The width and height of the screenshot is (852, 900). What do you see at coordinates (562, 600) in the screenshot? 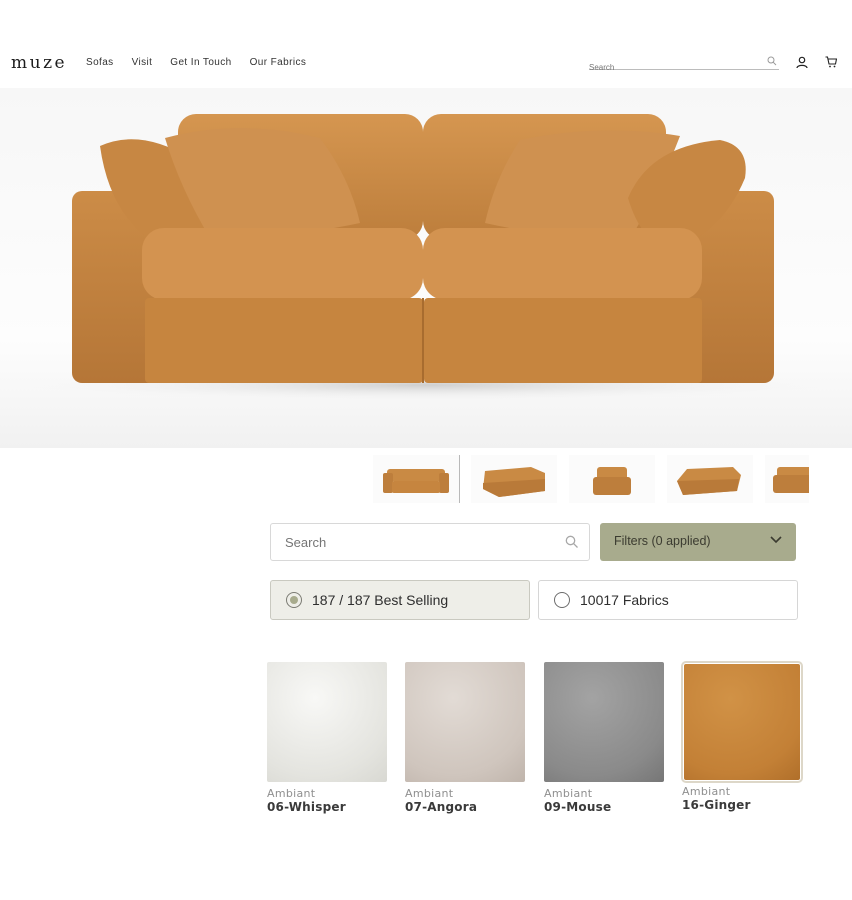
I see `radio-unselected-icon` at bounding box center [562, 600].